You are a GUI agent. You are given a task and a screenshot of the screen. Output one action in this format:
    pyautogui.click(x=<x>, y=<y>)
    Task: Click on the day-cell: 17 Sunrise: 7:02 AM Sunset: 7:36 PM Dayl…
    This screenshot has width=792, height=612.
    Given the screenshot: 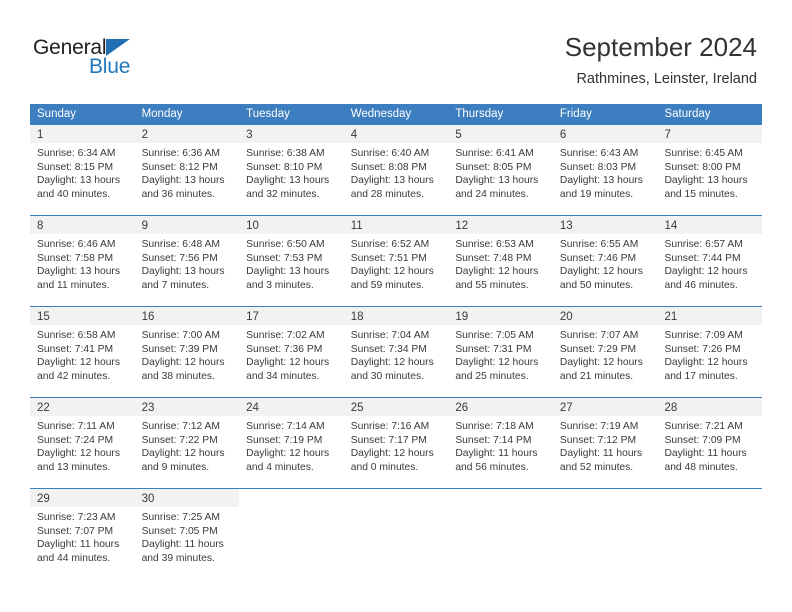 What is the action you would take?
    pyautogui.click(x=291, y=345)
    